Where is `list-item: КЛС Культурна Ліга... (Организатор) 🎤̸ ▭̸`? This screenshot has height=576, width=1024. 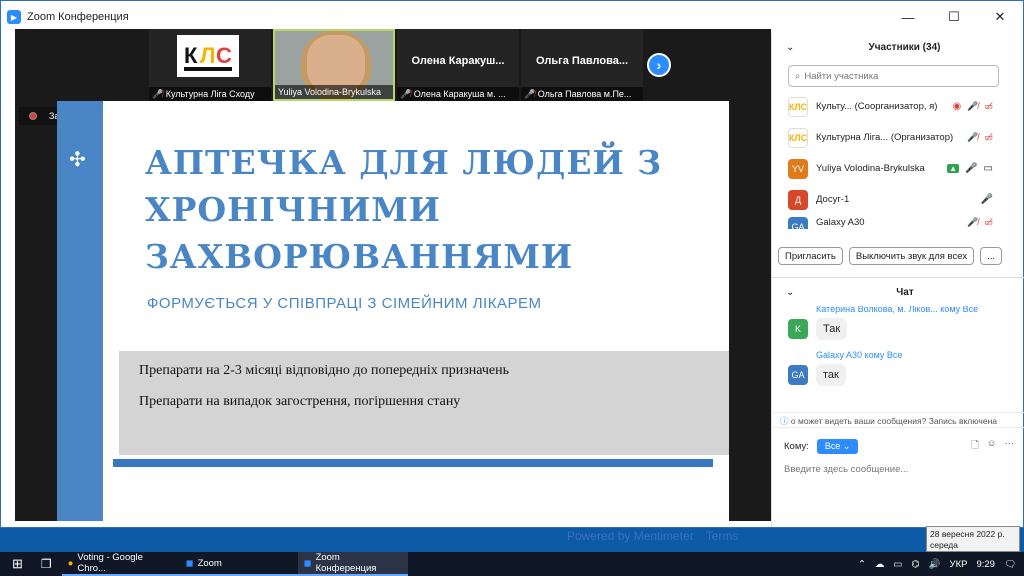 list-item: КЛС Культурна Ліга... (Организатор) 🎤̸ ▭̸ is located at coordinates (897, 137).